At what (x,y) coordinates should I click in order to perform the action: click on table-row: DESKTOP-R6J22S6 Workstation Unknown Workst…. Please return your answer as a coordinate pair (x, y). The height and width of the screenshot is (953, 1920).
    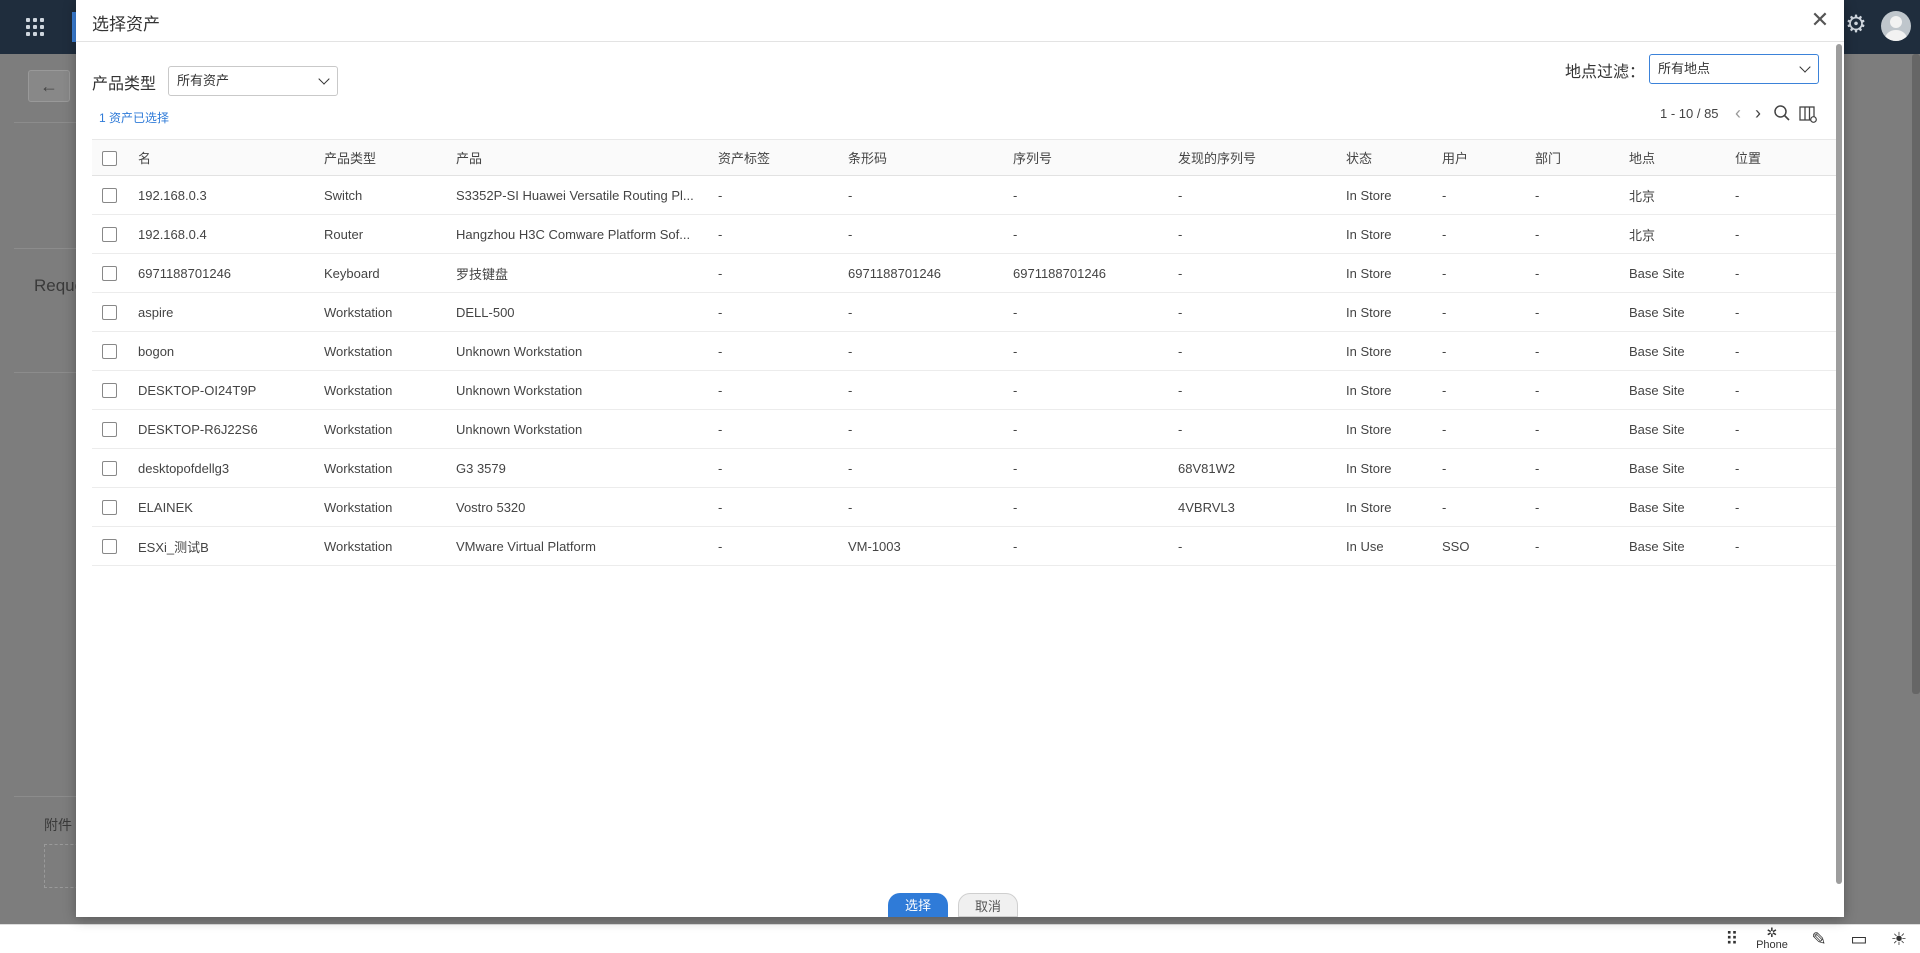
    Looking at the image, I should click on (964, 429).